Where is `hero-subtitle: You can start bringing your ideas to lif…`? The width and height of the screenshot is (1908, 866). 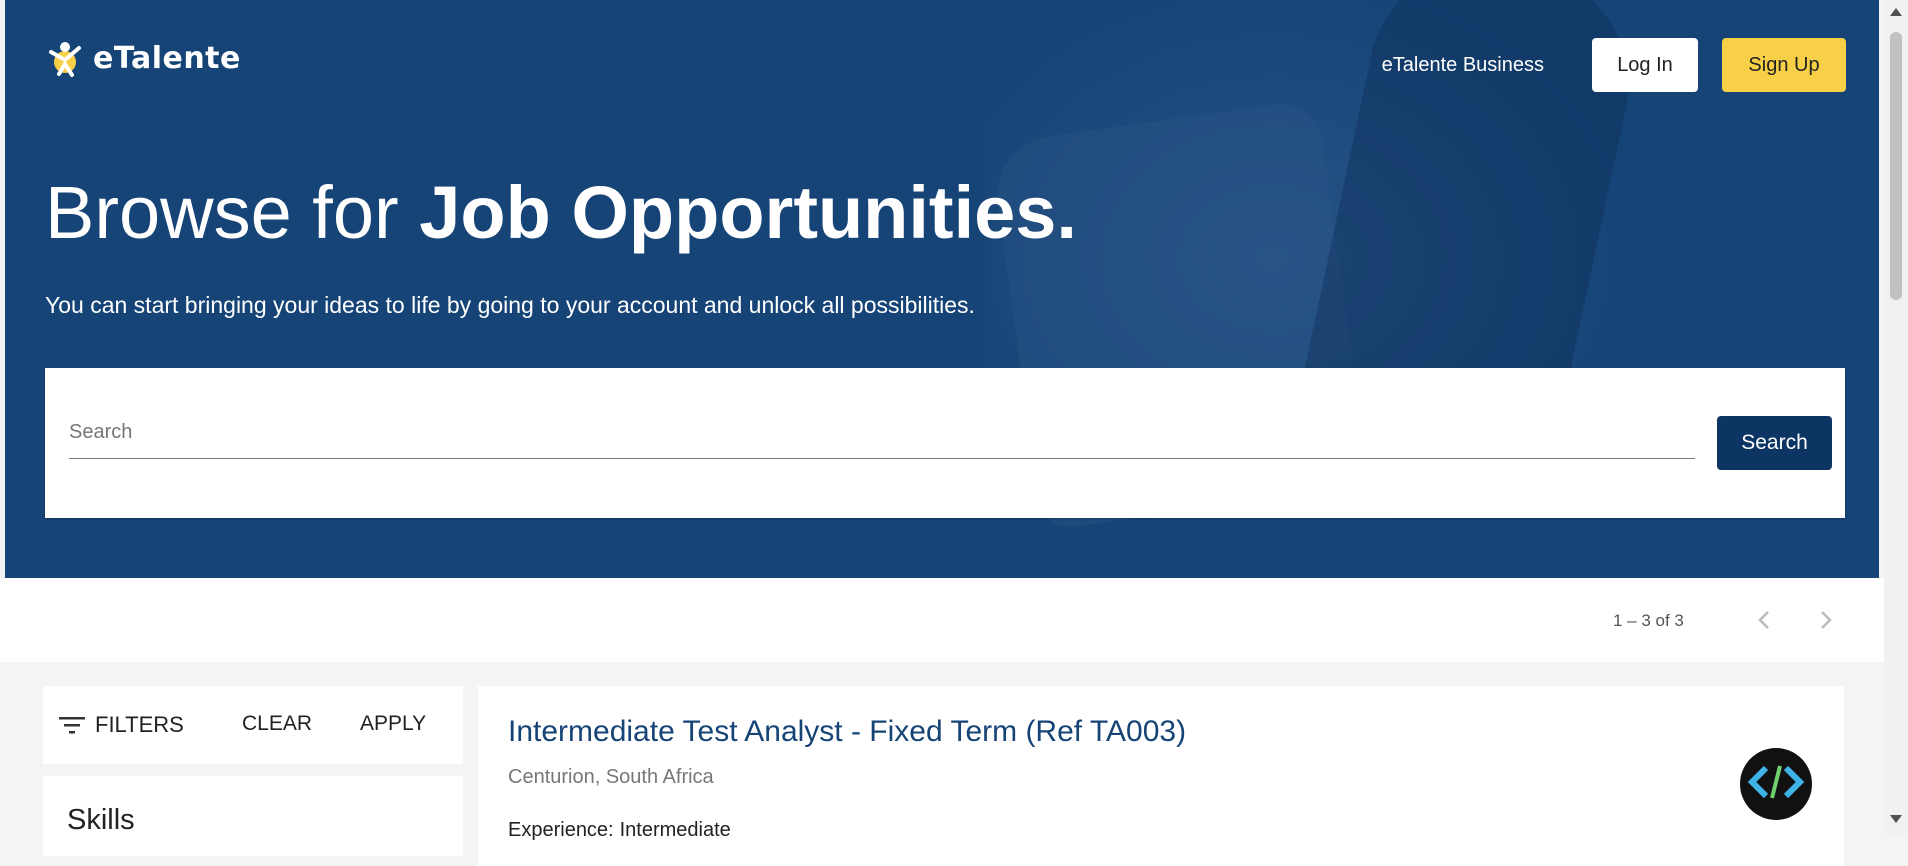
hero-subtitle: You can start bringing your ideas to lif… is located at coordinates (510, 305).